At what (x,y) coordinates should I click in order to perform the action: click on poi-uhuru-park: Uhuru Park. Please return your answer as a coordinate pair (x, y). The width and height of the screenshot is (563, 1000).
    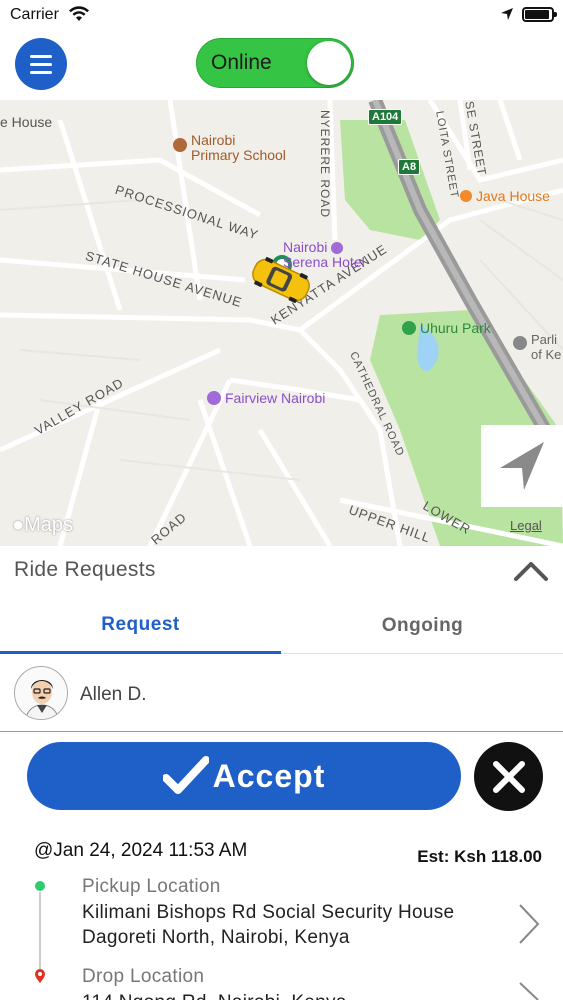
    Looking at the image, I should click on (446, 328).